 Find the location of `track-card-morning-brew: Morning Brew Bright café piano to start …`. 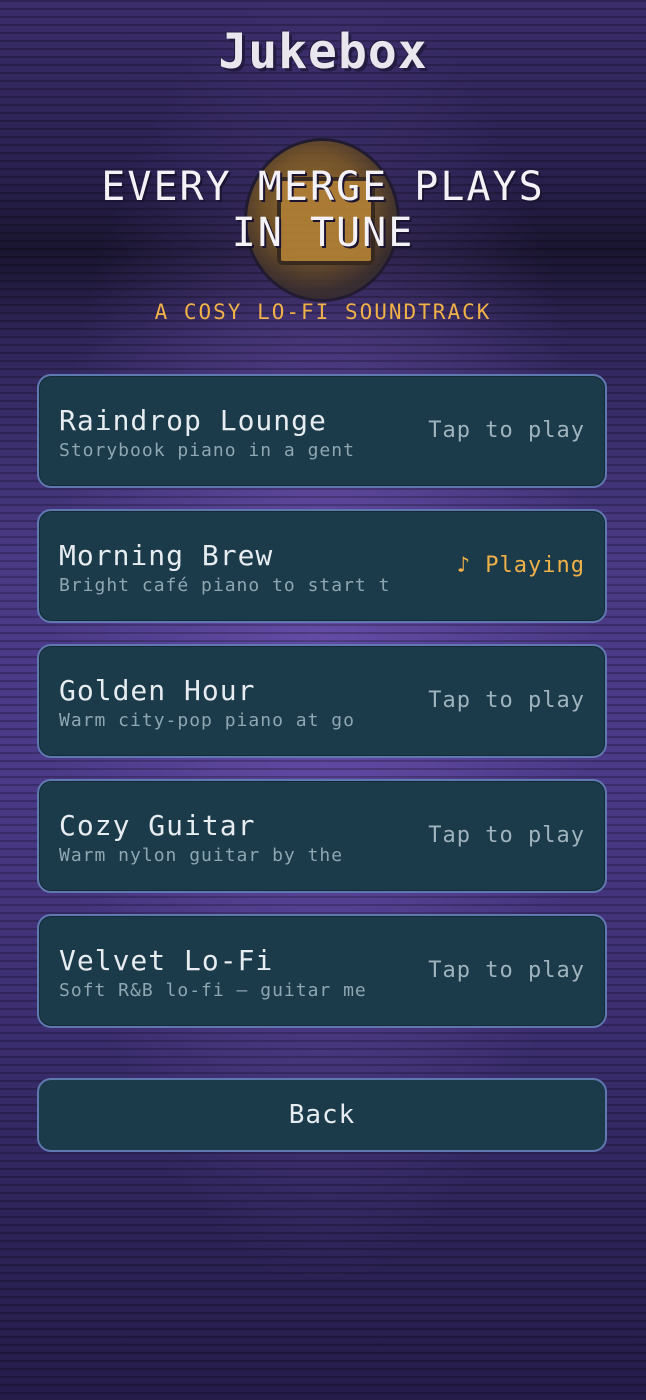

track-card-morning-brew: Morning Brew Bright café piano to start … is located at coordinates (322, 566).